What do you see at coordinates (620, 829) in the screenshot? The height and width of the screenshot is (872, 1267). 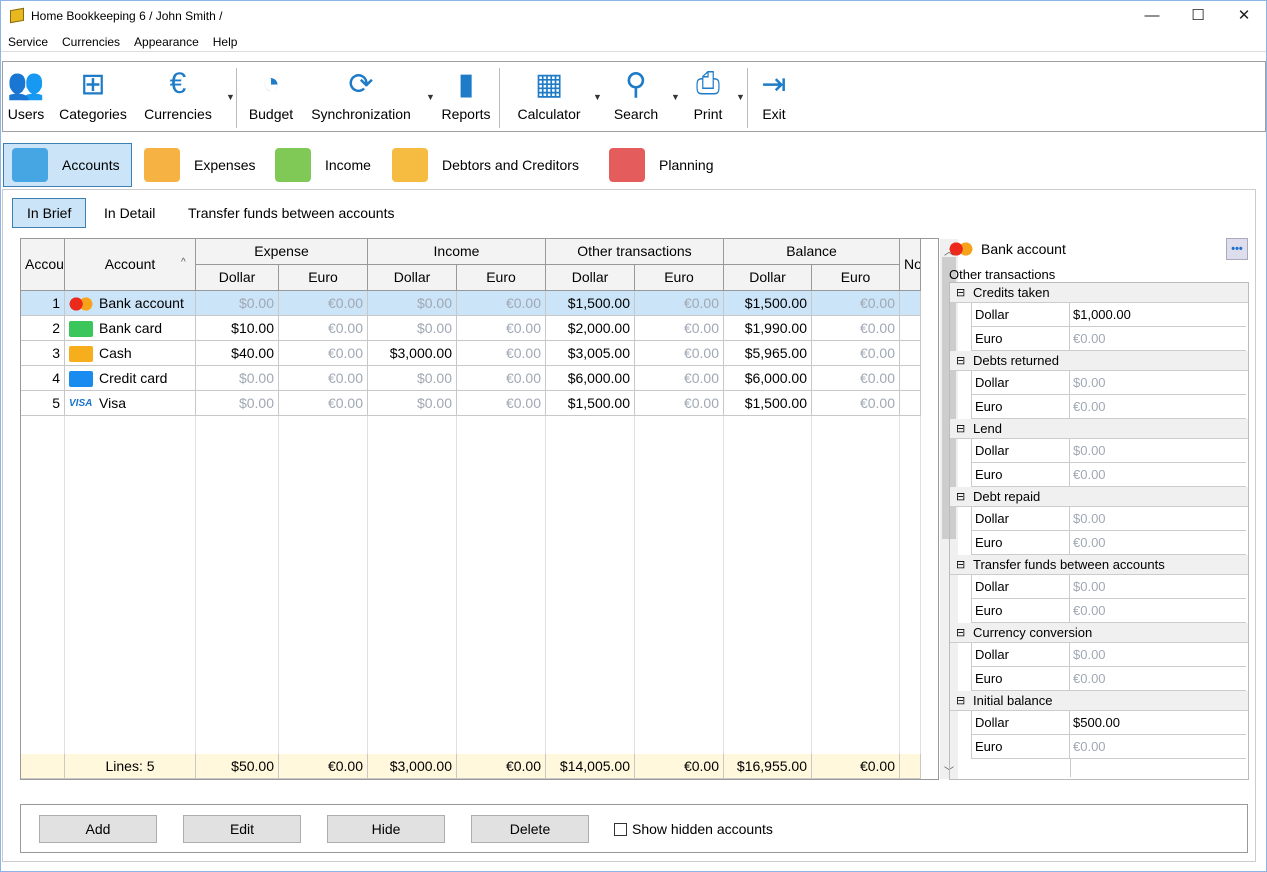 I see `show-hidden-checkbox` at bounding box center [620, 829].